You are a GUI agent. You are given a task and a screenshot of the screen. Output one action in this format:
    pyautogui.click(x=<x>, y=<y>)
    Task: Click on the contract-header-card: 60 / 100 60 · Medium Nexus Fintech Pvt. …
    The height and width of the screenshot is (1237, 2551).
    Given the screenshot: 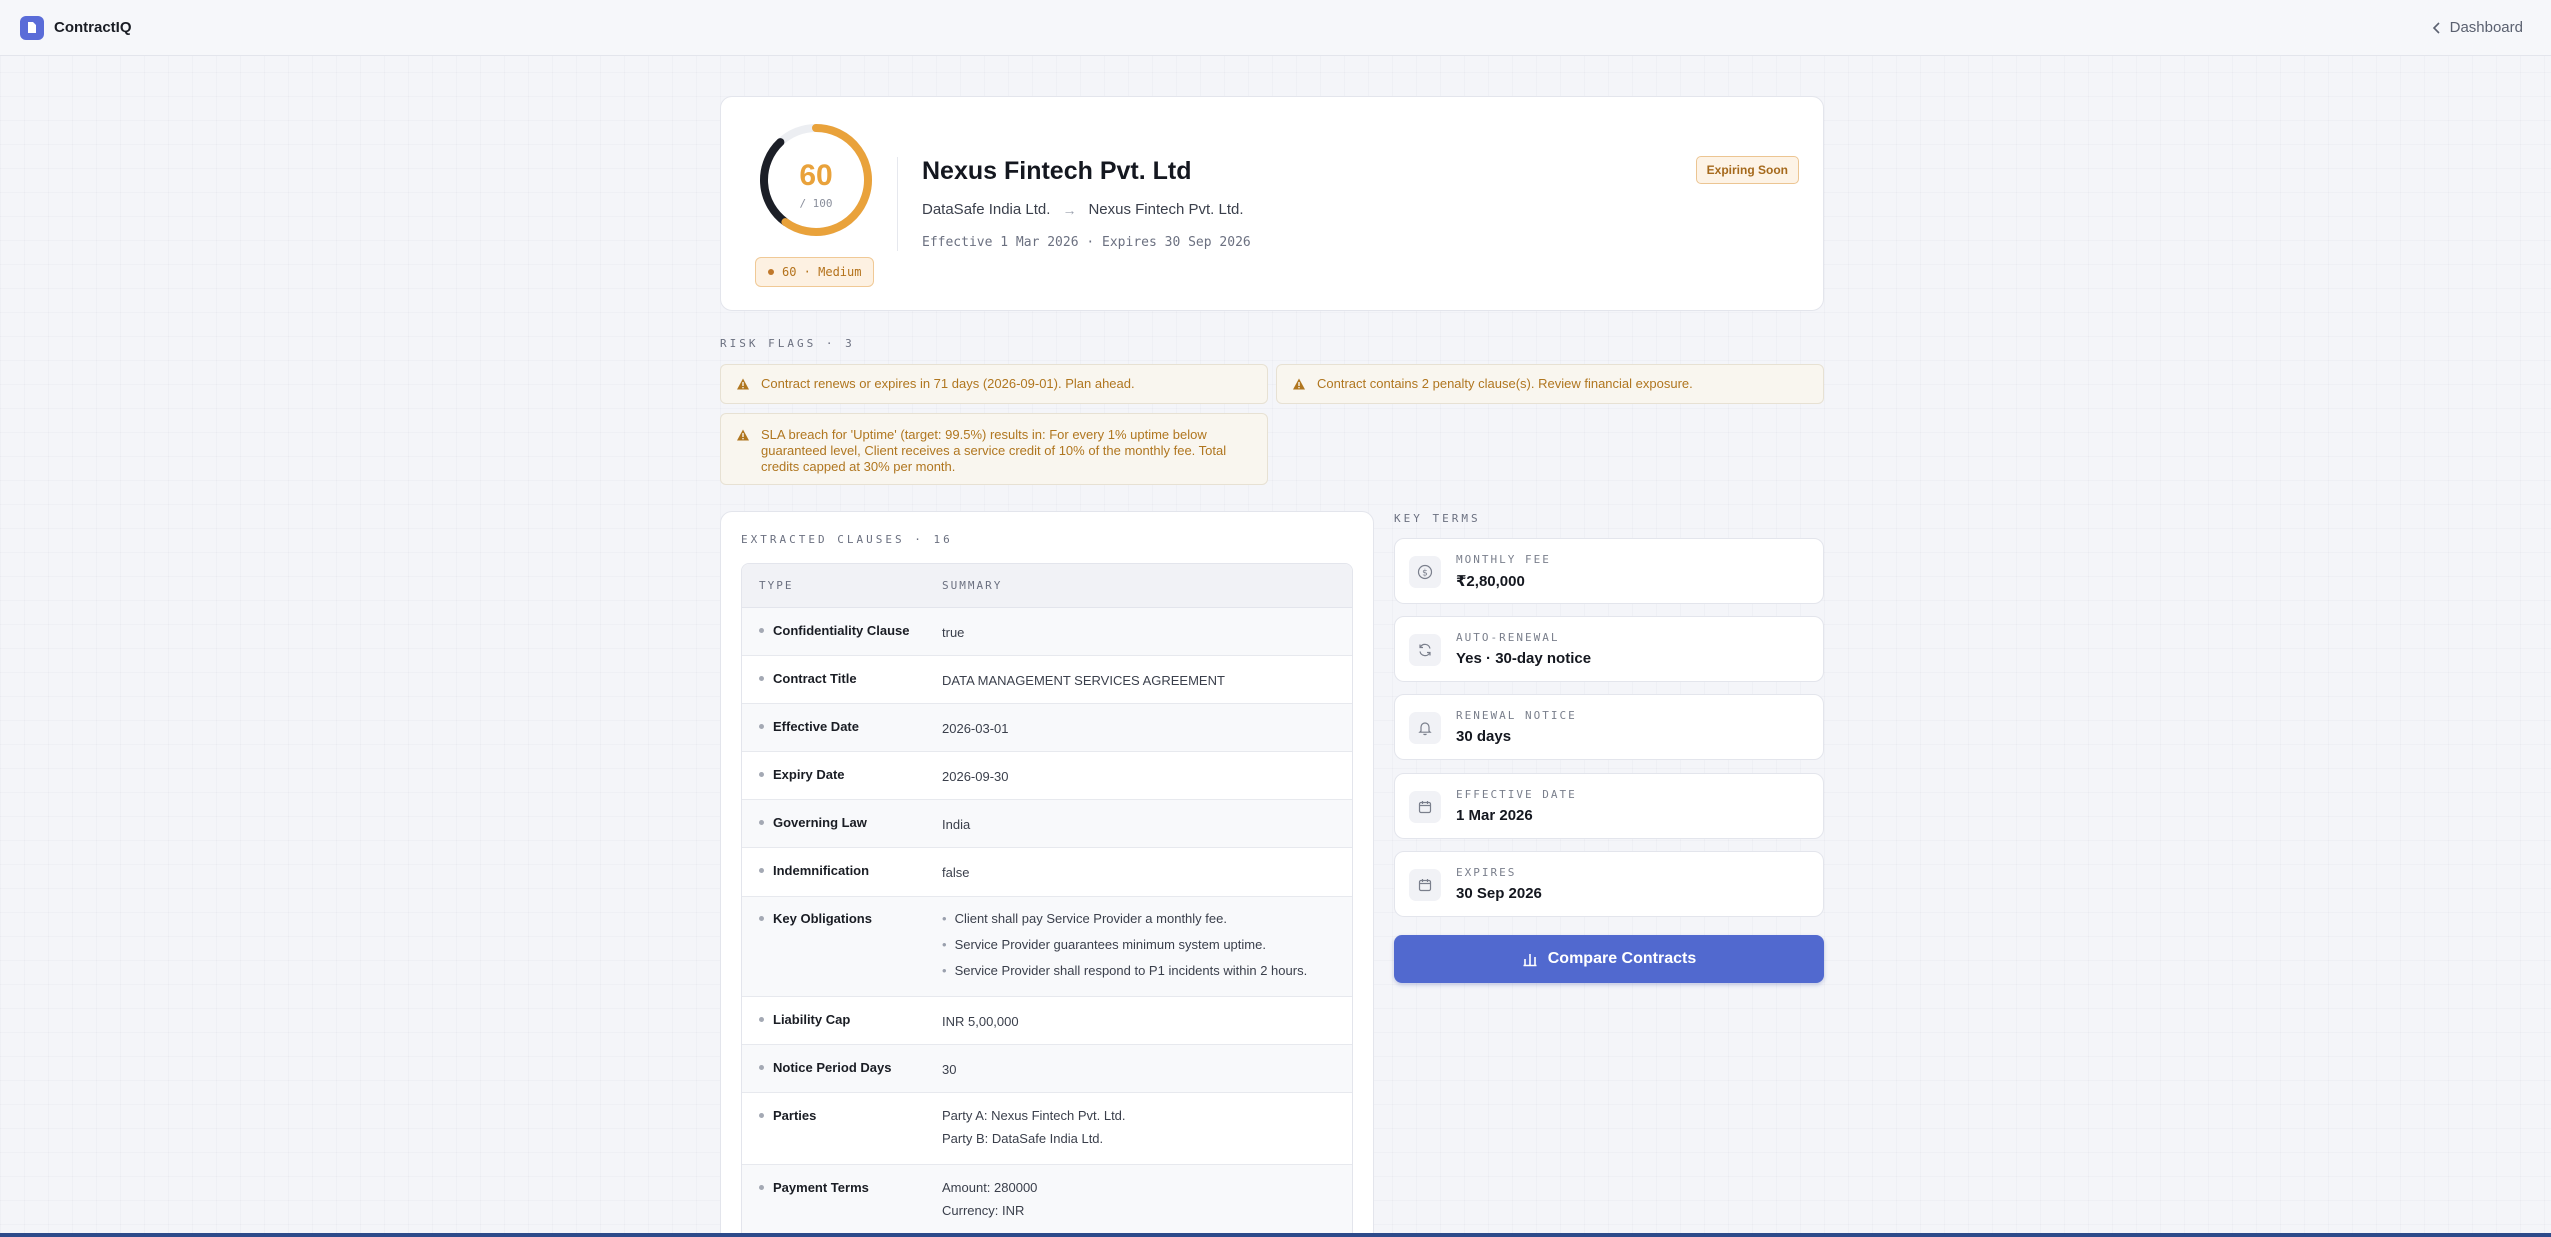 What is the action you would take?
    pyautogui.click(x=1272, y=203)
    